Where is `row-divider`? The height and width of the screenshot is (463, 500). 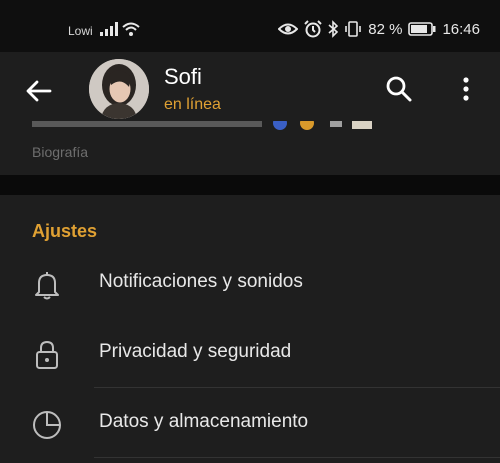 row-divider is located at coordinates (297, 457).